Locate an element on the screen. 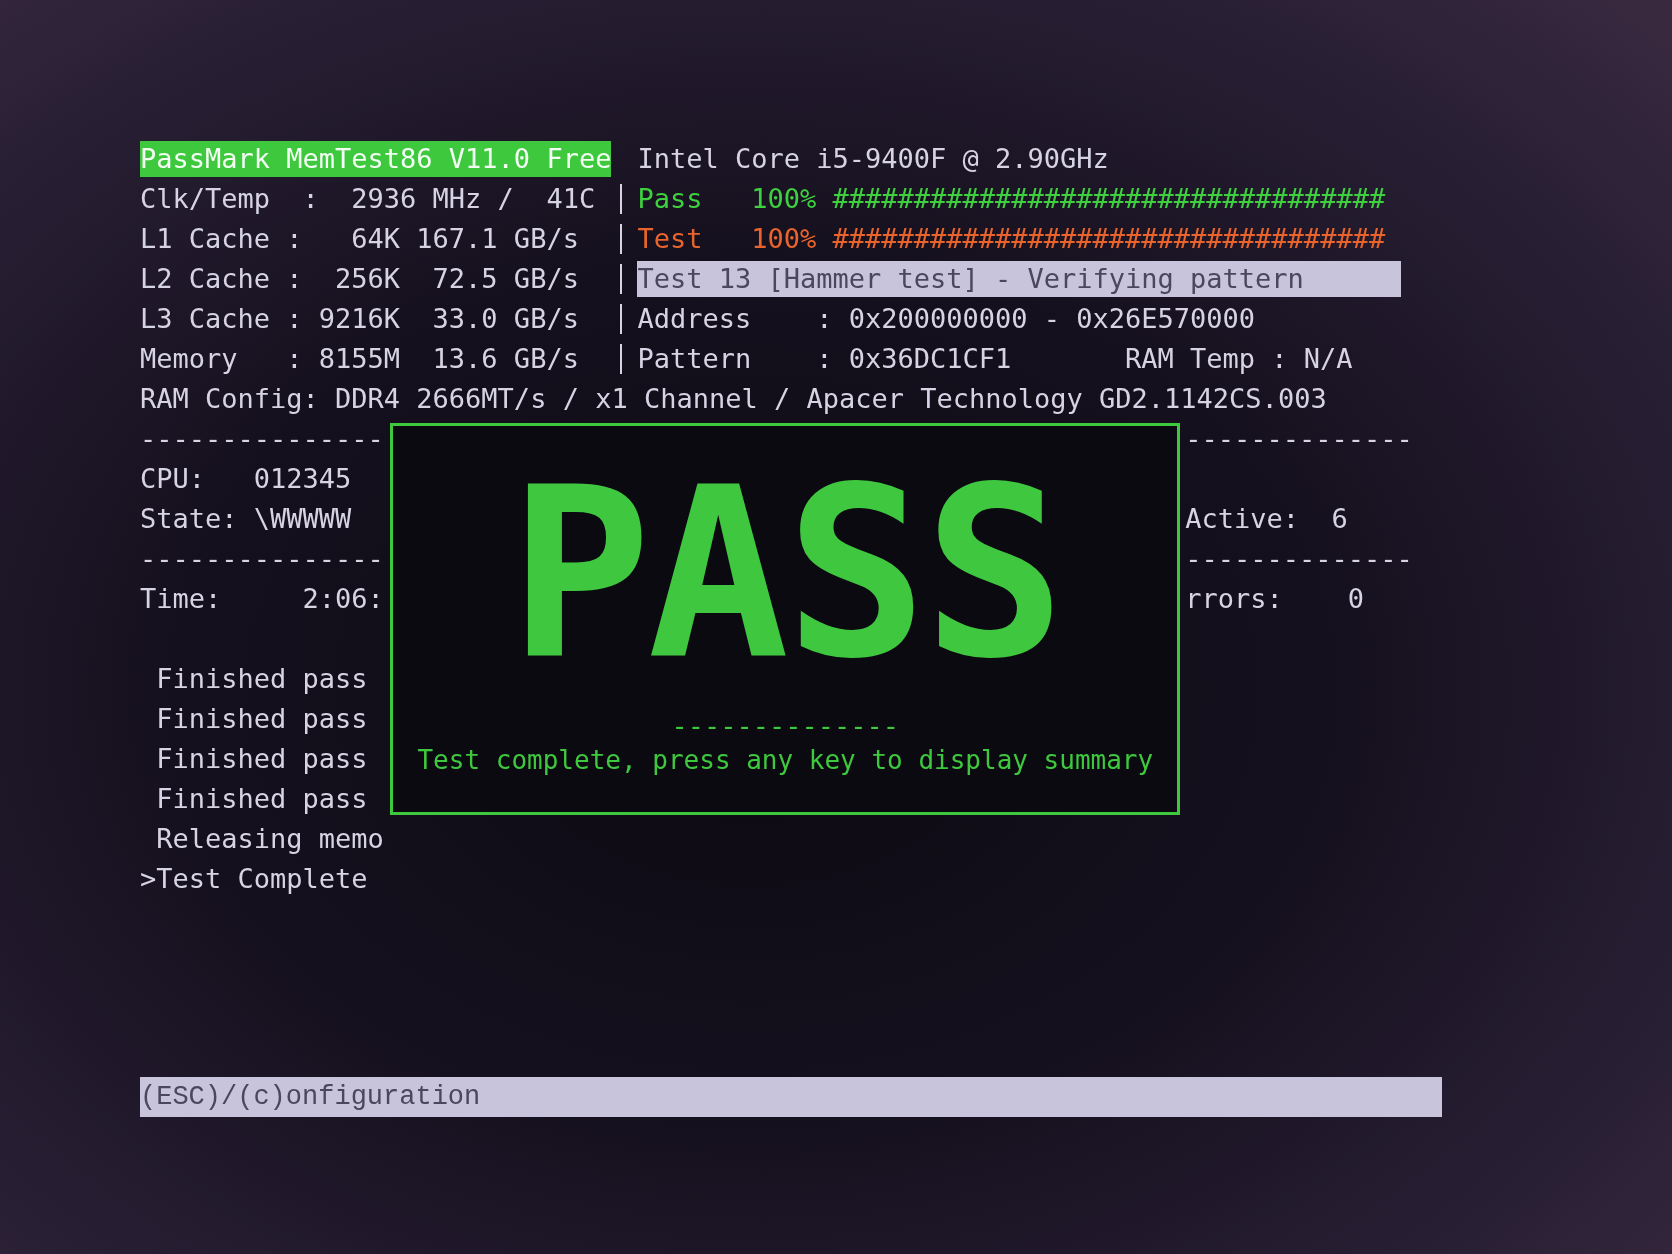 The image size is (1672, 1254). address-line: Address : 0x200000000 - 0x26E570000 is located at coordinates (946, 319).